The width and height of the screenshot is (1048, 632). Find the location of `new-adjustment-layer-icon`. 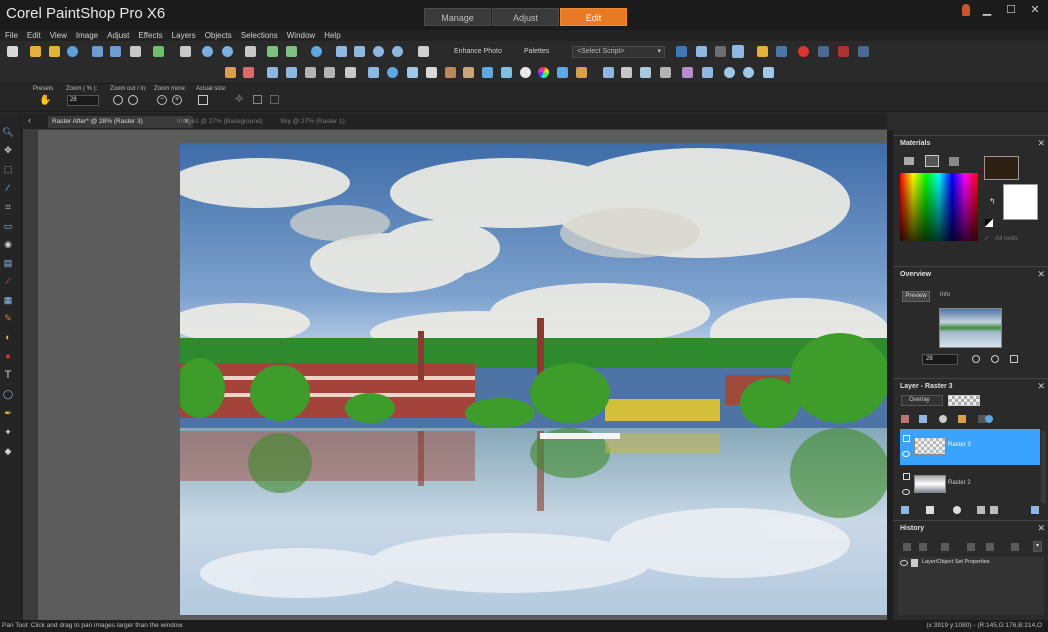

new-adjustment-layer-icon is located at coordinates (981, 510).